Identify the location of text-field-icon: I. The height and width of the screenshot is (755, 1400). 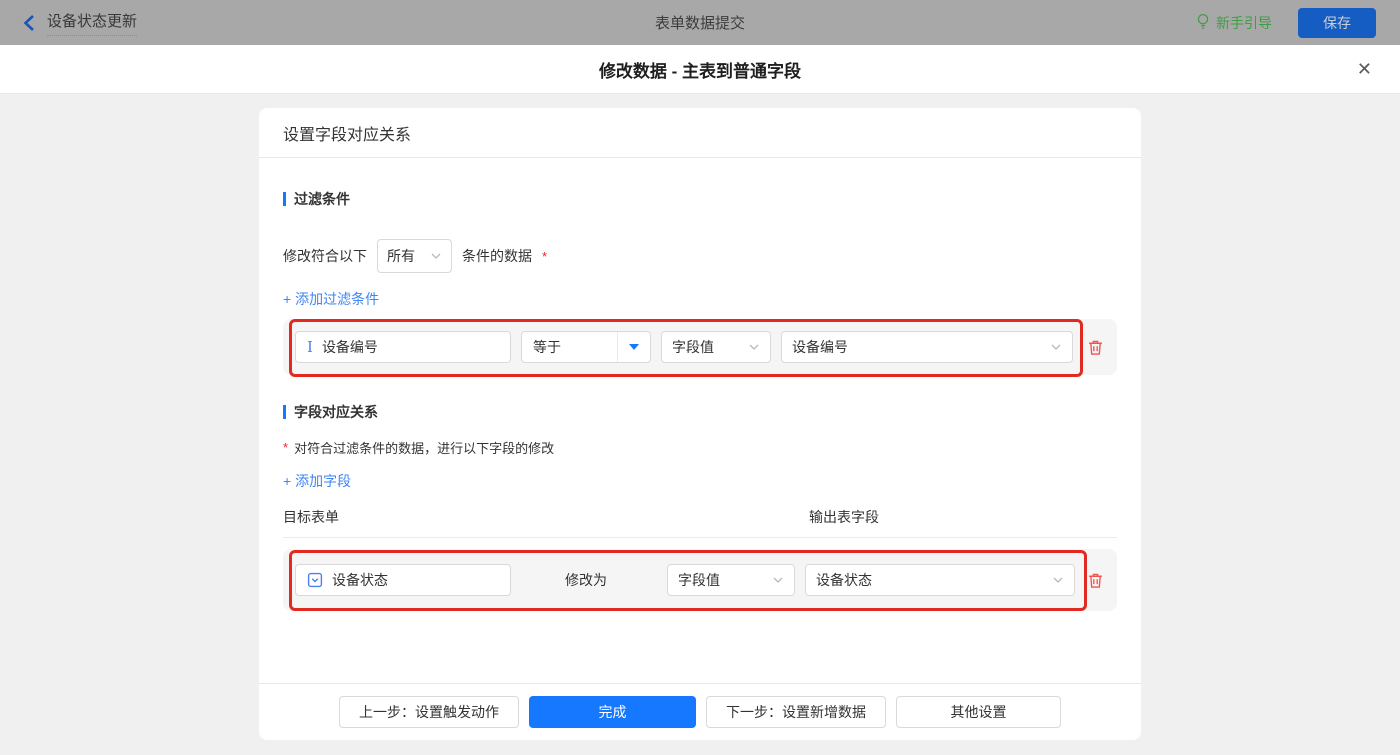
(310, 346).